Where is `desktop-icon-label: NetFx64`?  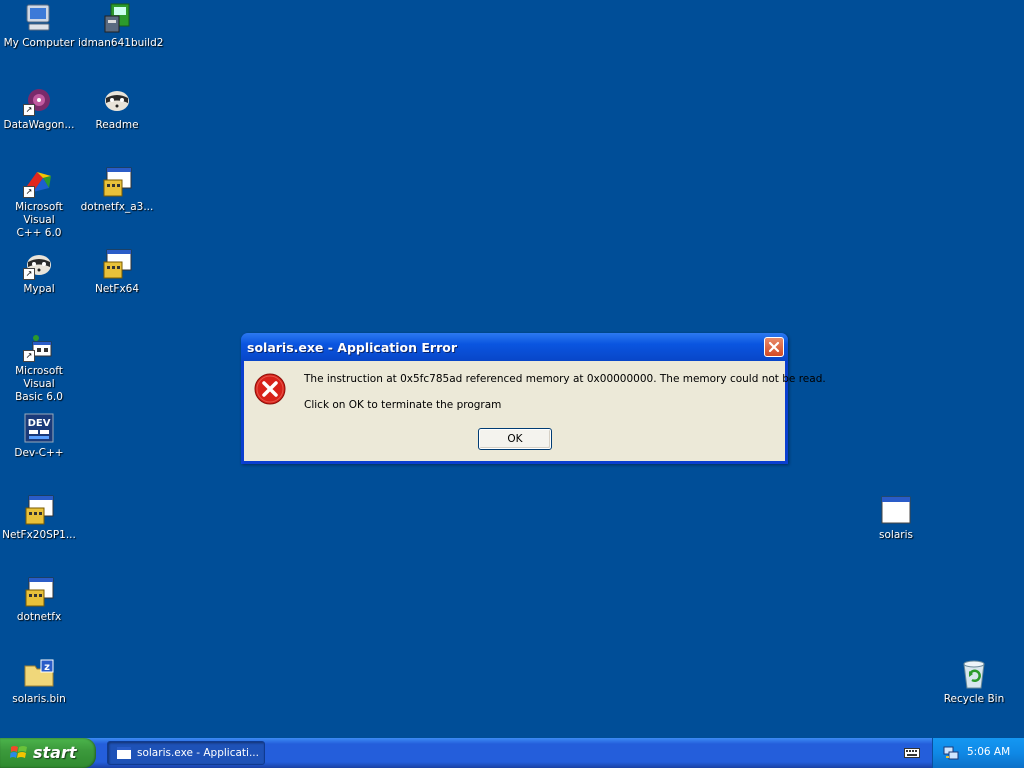 desktop-icon-label: NetFx64 is located at coordinates (117, 289).